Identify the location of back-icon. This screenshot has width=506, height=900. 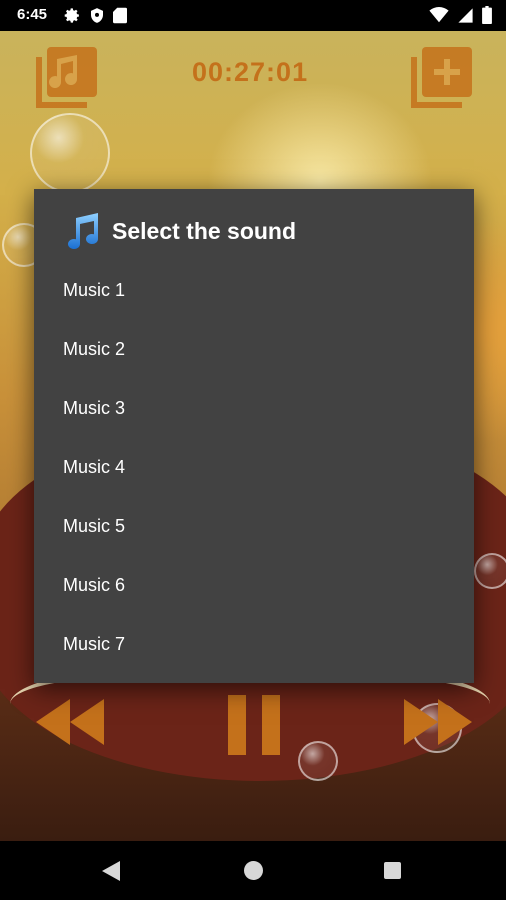
(111, 871).